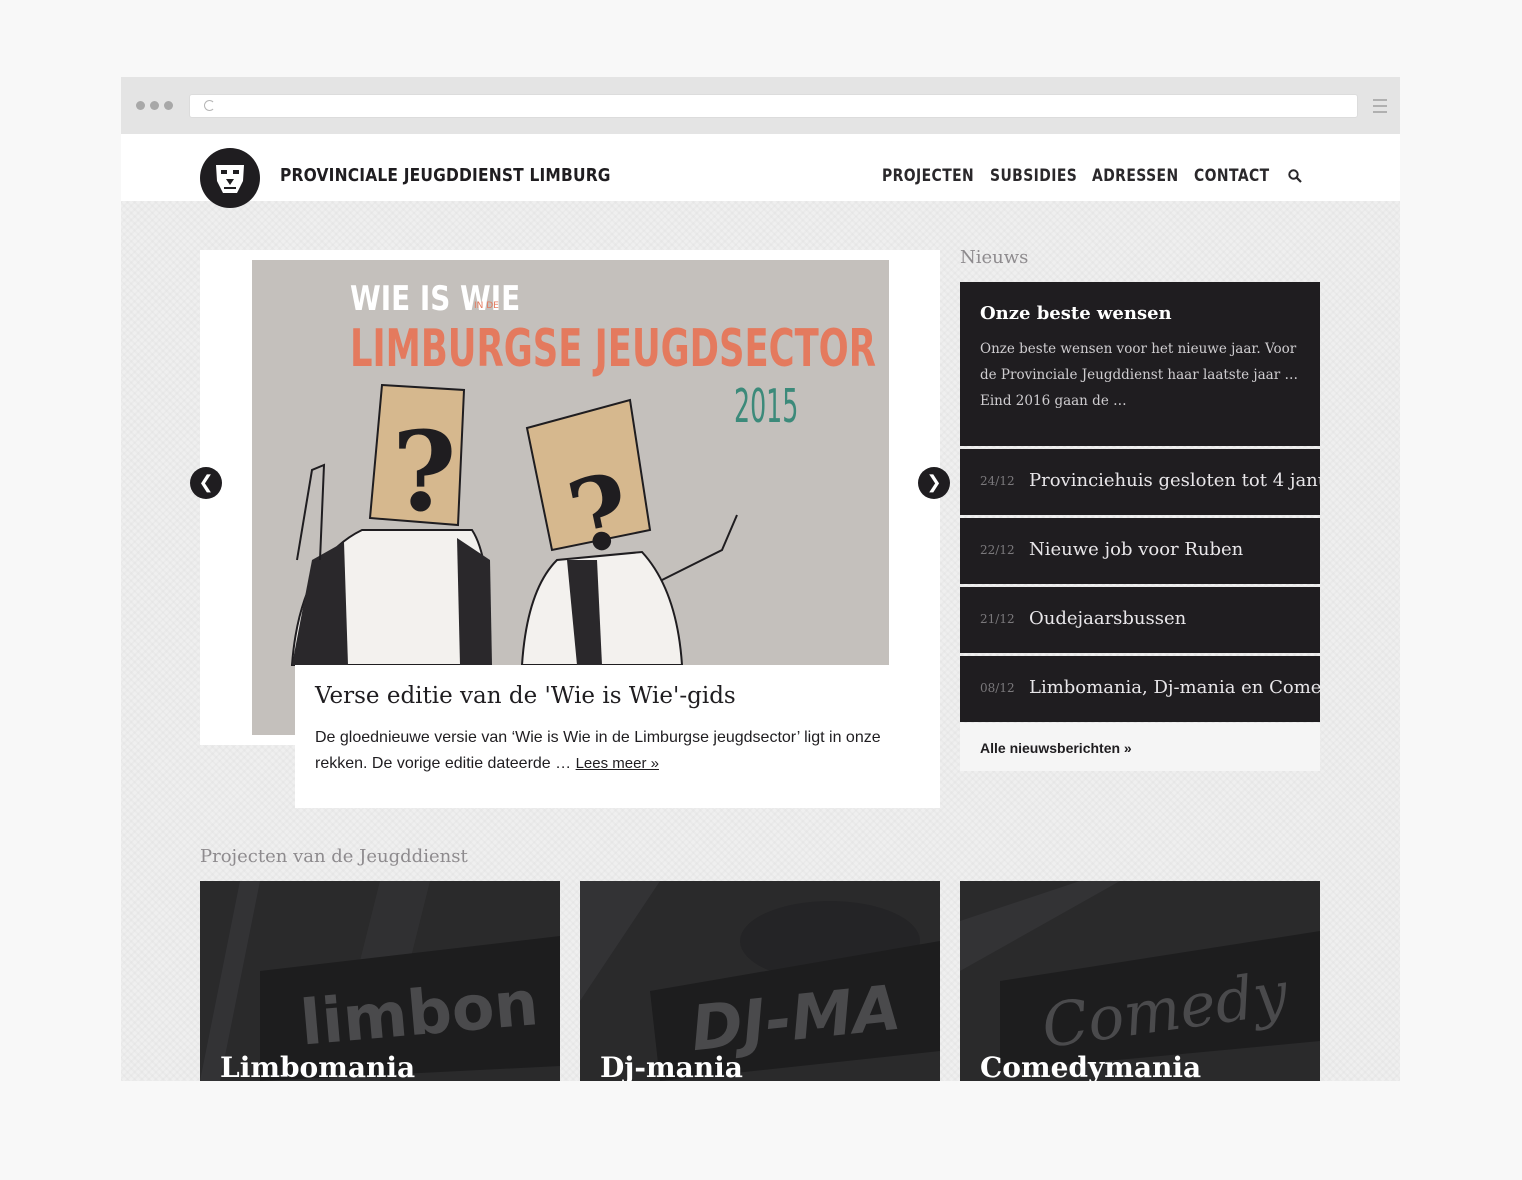  I want to click on news-label: Nieuws, so click(994, 257).